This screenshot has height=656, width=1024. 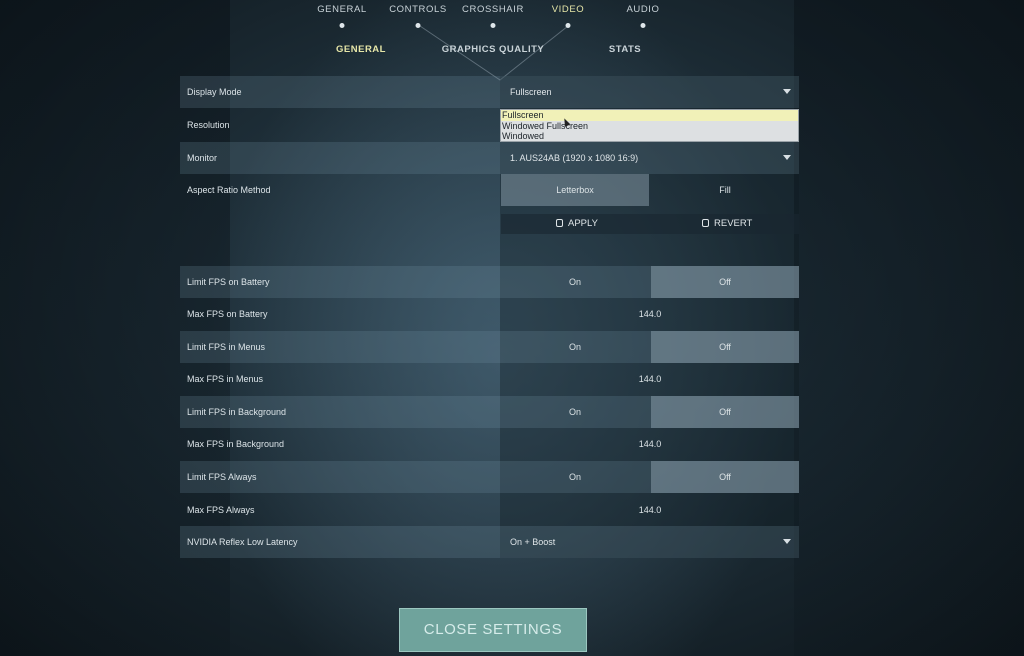 What do you see at coordinates (237, 412) in the screenshot?
I see `setting-label: Limit FPS in Background` at bounding box center [237, 412].